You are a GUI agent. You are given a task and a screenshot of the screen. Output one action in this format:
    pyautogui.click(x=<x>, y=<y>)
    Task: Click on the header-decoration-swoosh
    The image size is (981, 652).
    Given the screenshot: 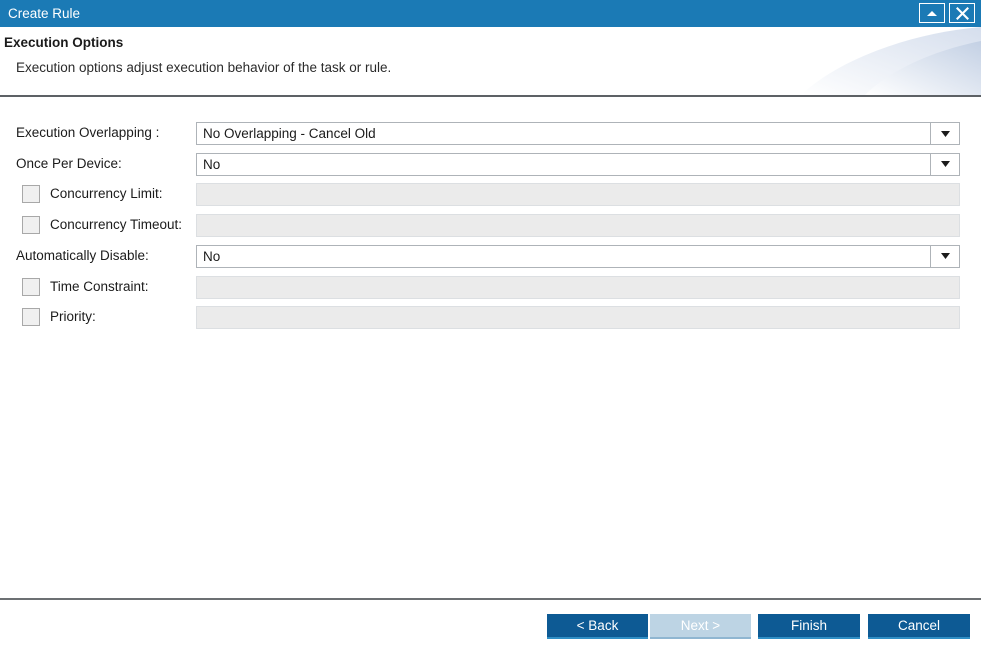 What is the action you would take?
    pyautogui.click(x=886, y=61)
    